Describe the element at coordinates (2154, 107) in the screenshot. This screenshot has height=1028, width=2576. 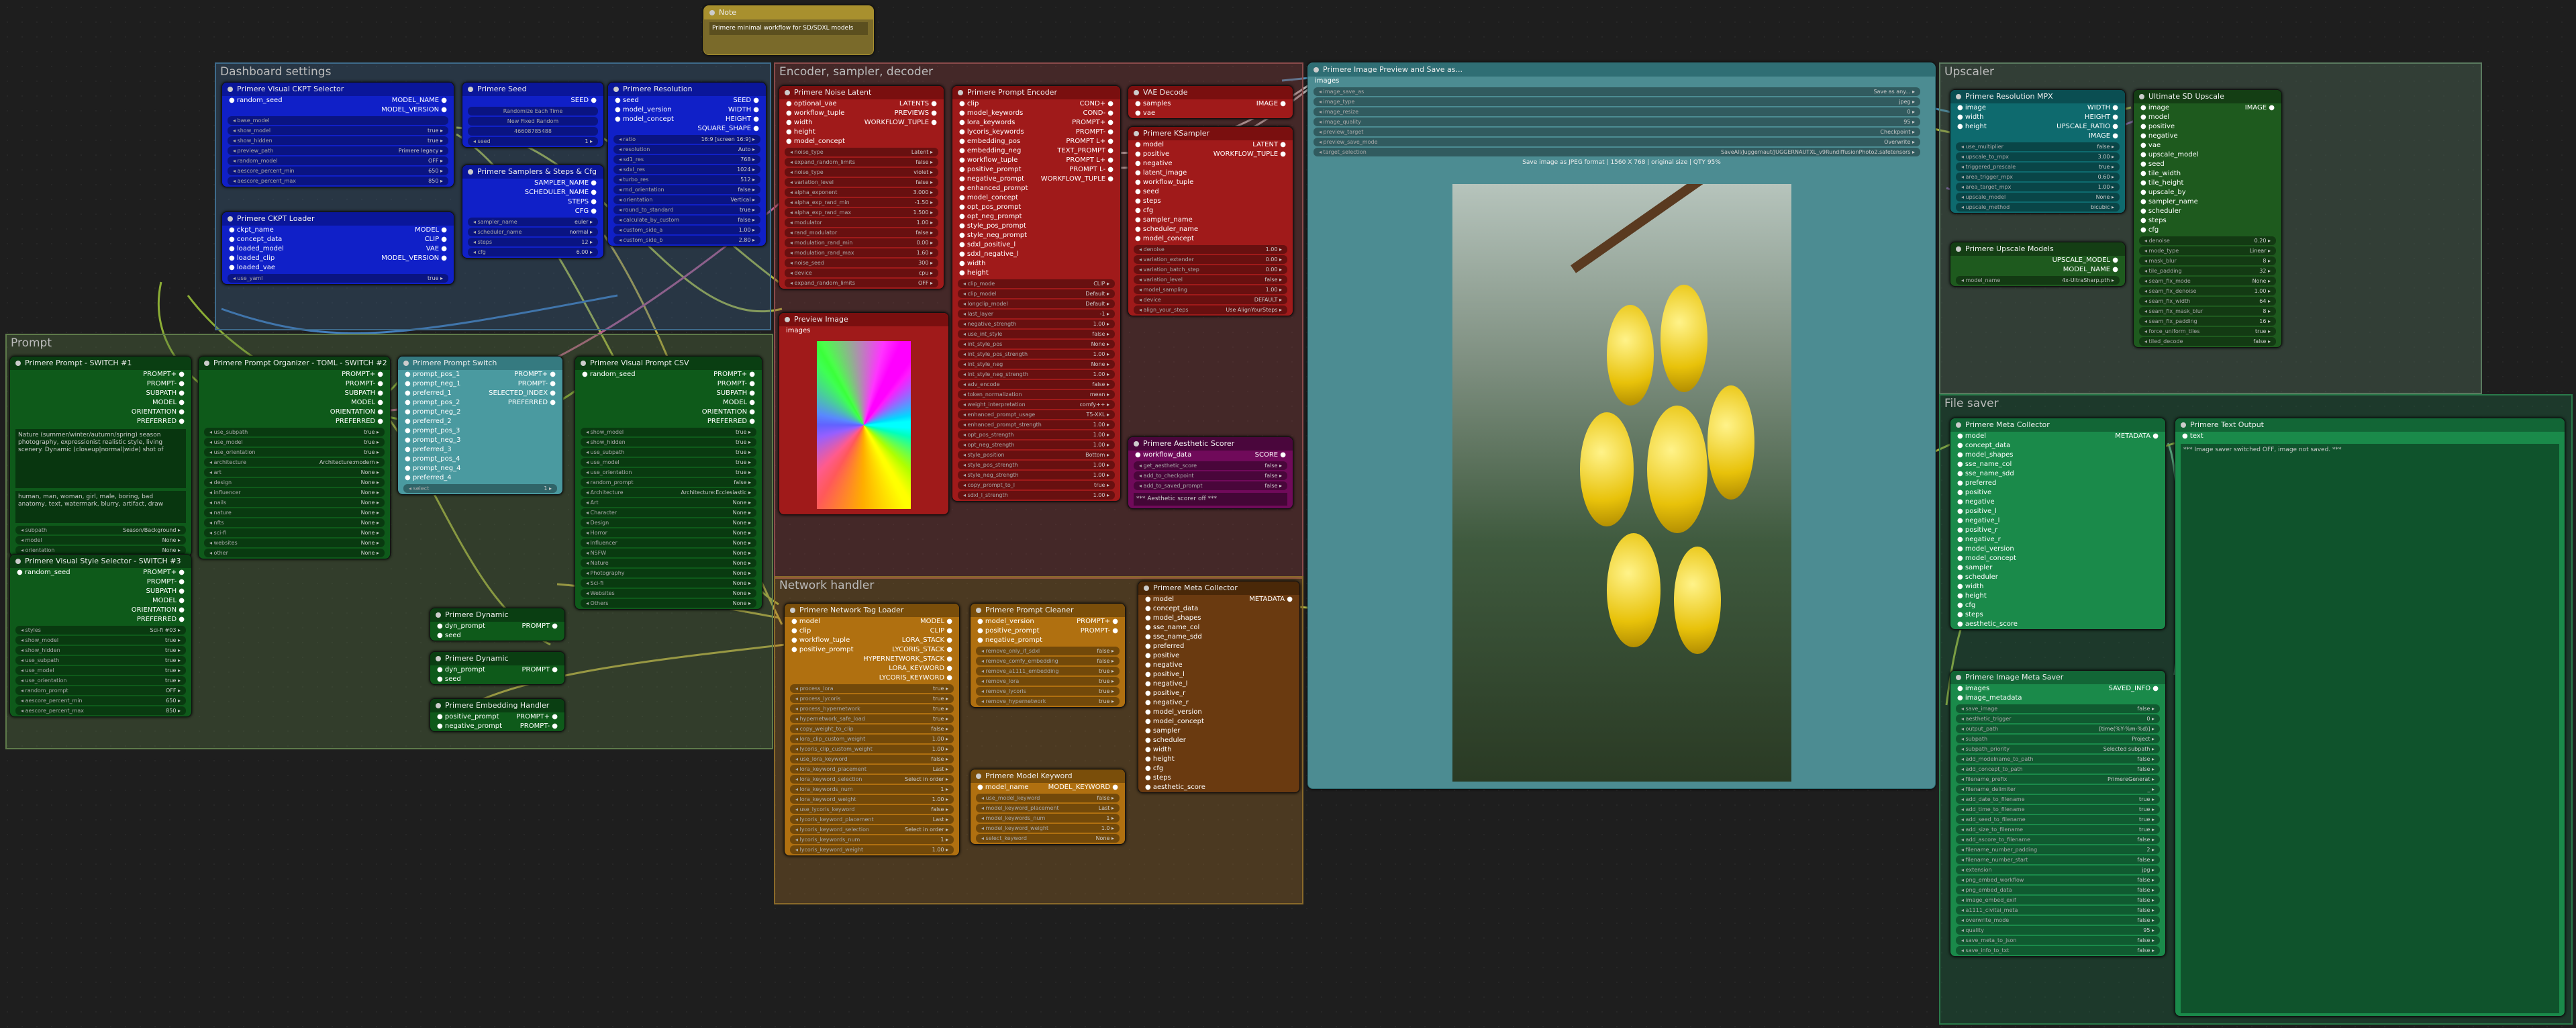
I see `input-slot-image: ● image` at that location.